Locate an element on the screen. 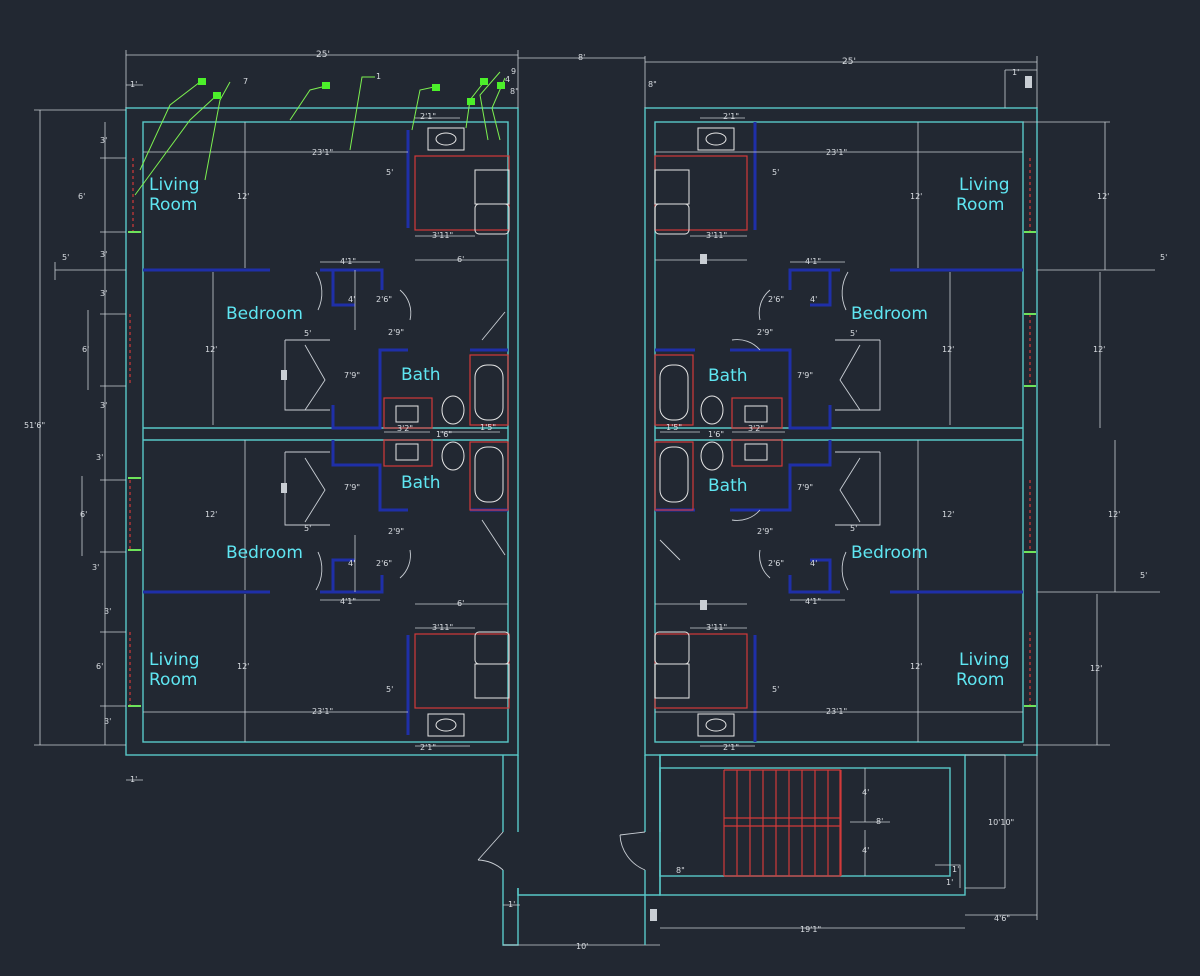 The height and width of the screenshot is (976, 1200). dim-15-tr: 1'5" is located at coordinates (674, 427).